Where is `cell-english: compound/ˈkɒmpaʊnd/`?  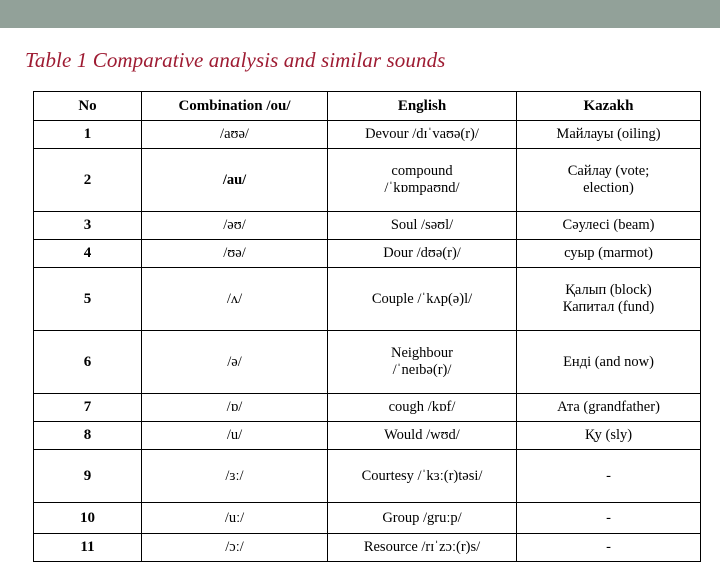
cell-english: compound/ˈkɒmpaʊnd/ is located at coordinates (422, 180).